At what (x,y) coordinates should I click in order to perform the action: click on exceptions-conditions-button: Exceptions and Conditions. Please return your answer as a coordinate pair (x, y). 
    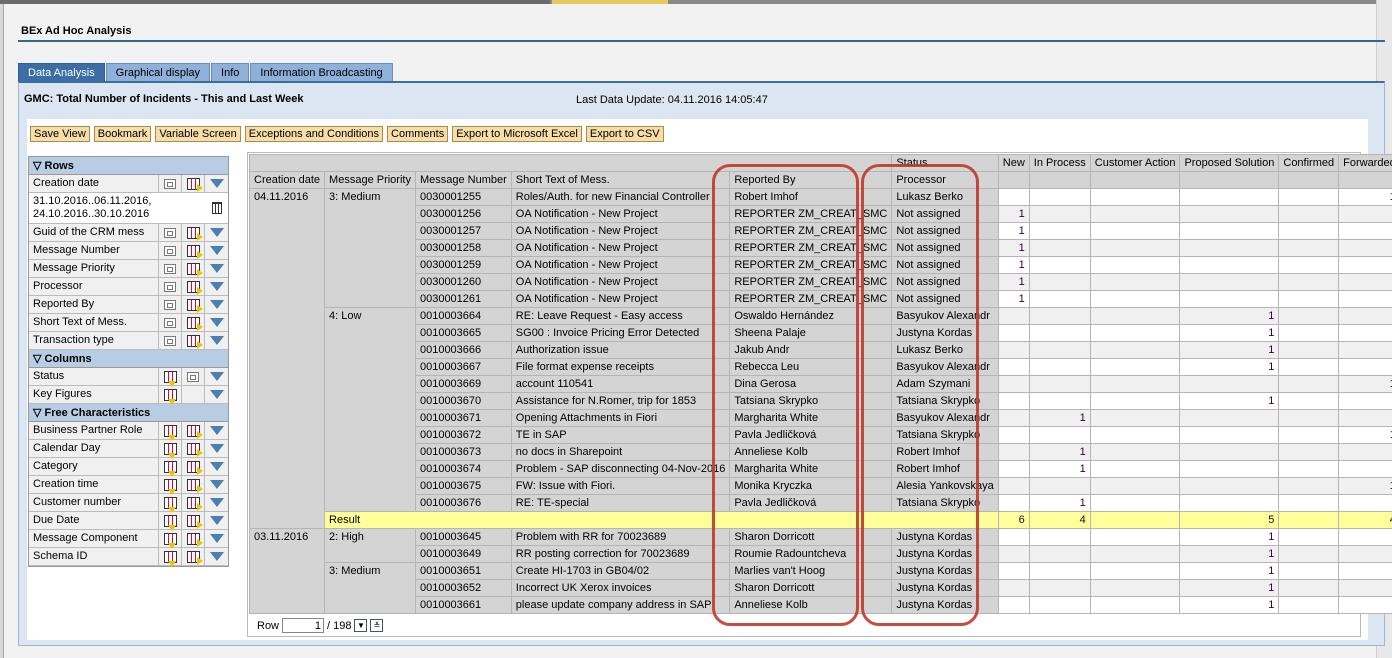
    Looking at the image, I should click on (314, 134).